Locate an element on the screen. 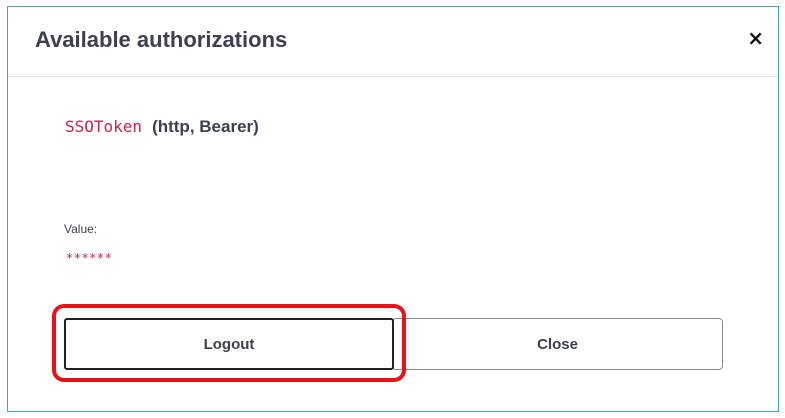 This screenshot has width=785, height=418. close-icon: × is located at coordinates (755, 38).